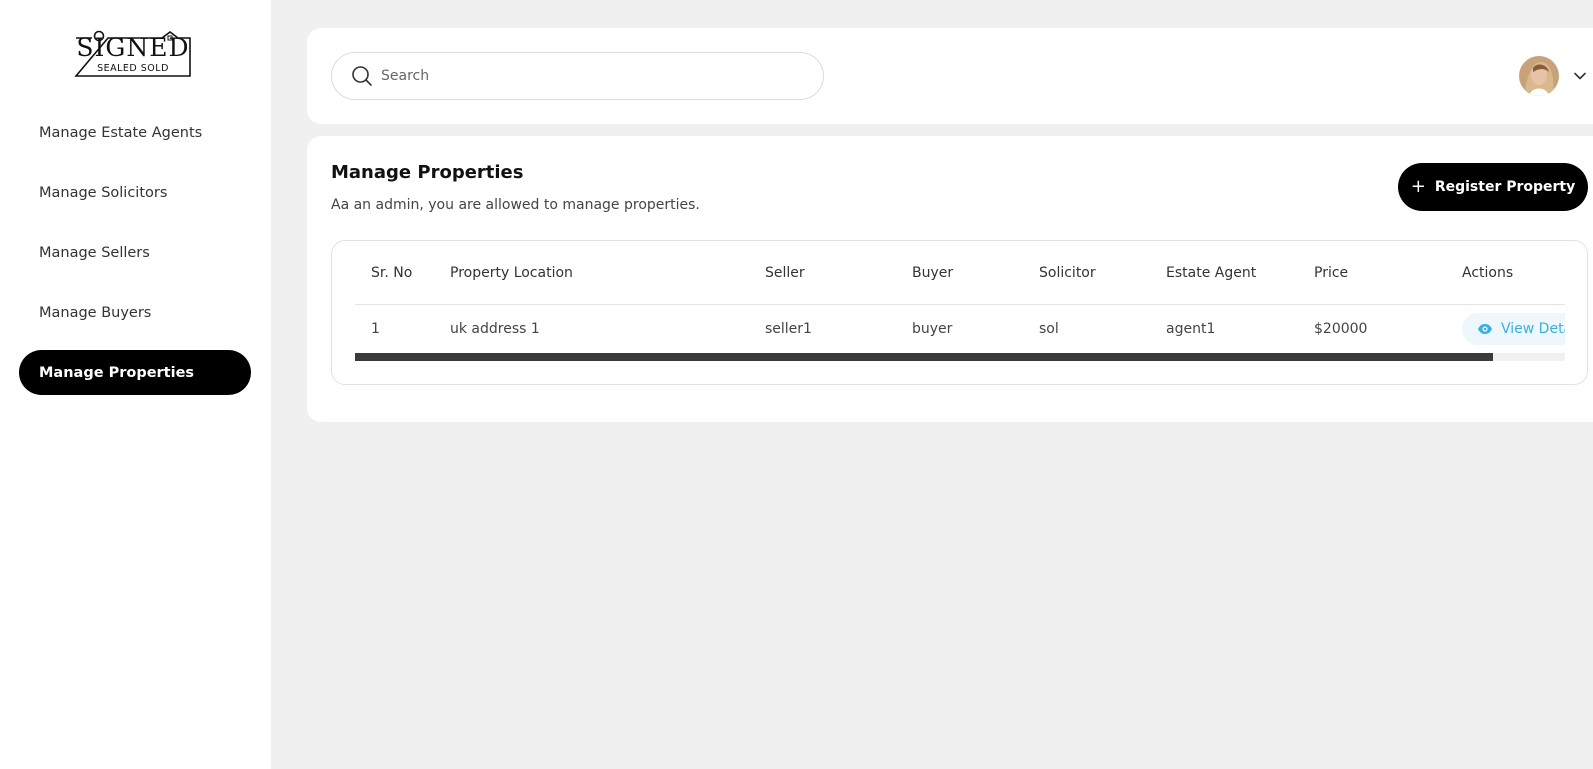 This screenshot has width=1593, height=769. I want to click on cell-seller: seller1, so click(788, 329).